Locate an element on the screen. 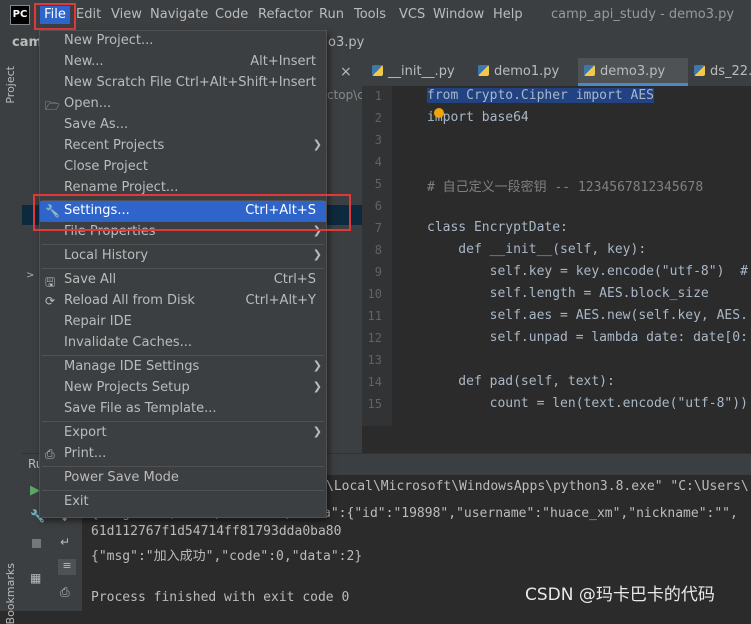 The image size is (751, 624). pycharm-logo: PC is located at coordinates (20, 15).